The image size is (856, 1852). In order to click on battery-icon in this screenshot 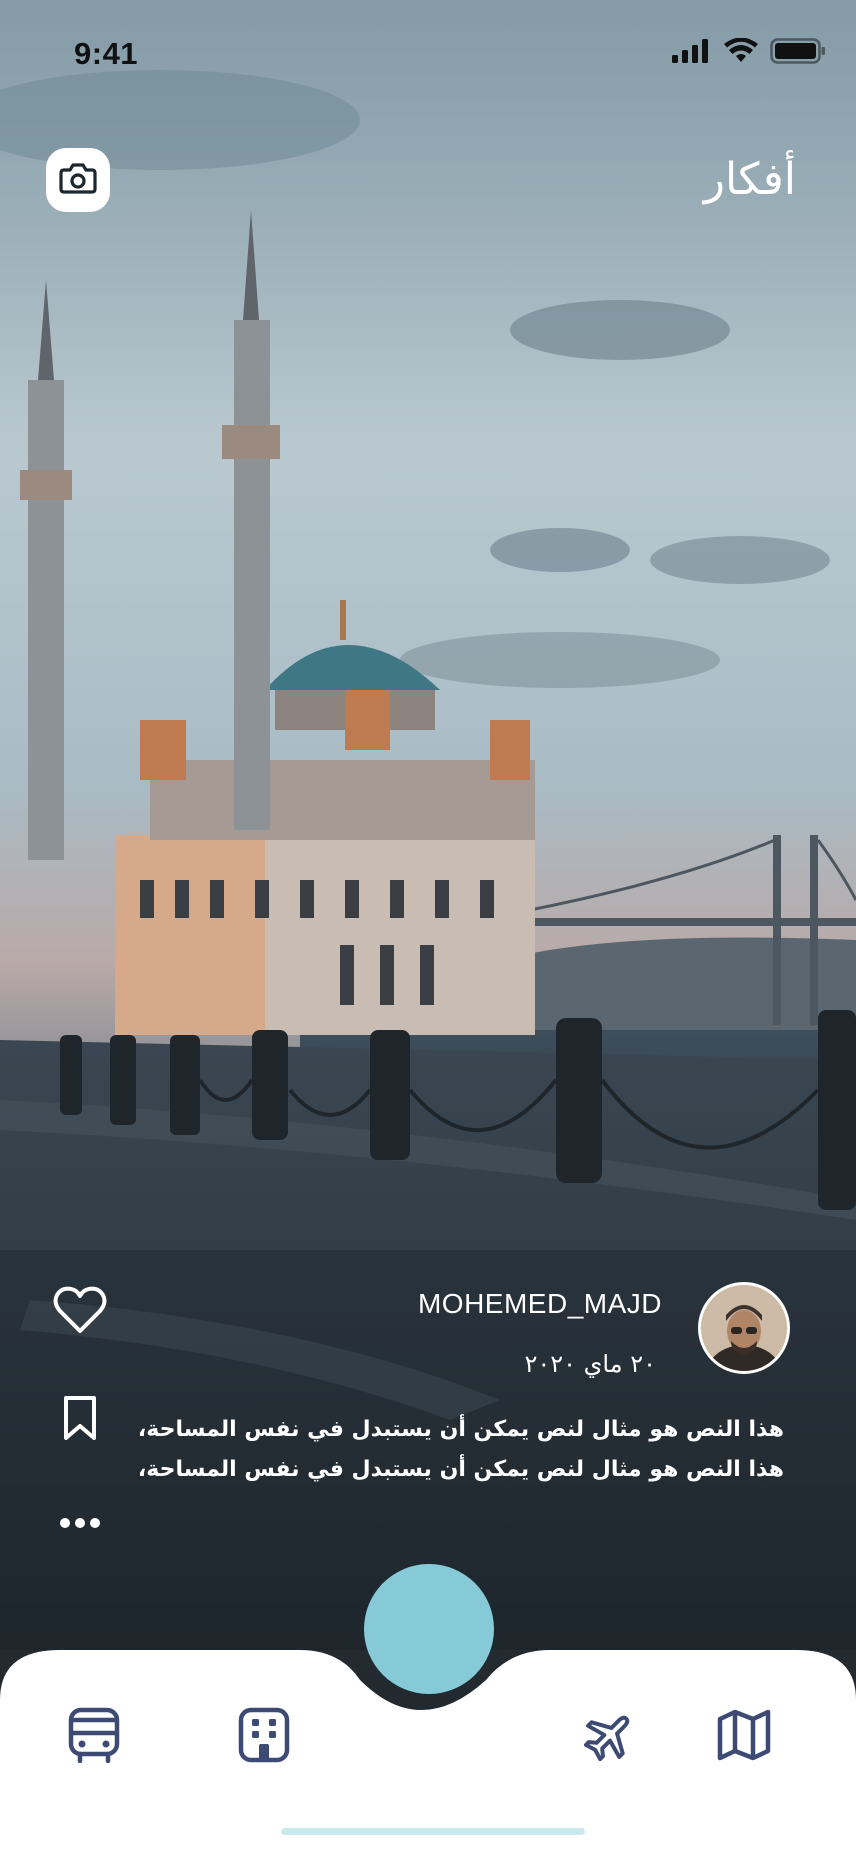, I will do `click(798, 53)`.